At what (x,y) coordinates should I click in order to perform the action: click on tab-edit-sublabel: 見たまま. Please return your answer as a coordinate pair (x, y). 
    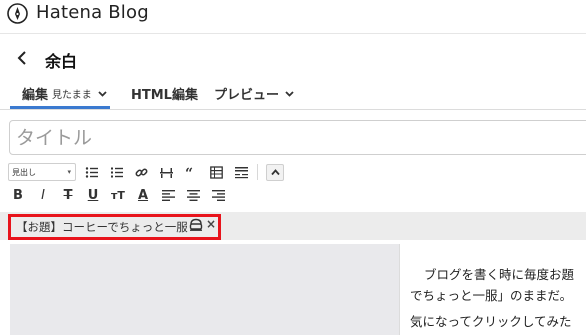
    Looking at the image, I should click on (72, 95).